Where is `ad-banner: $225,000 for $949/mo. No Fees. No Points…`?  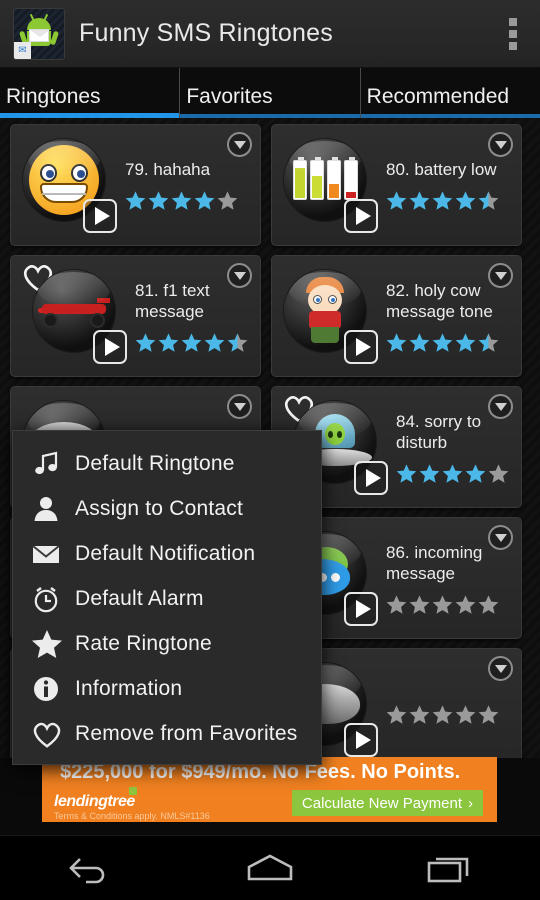
ad-banner: $225,000 for $949/mo. No Fees. No Points… is located at coordinates (269, 789).